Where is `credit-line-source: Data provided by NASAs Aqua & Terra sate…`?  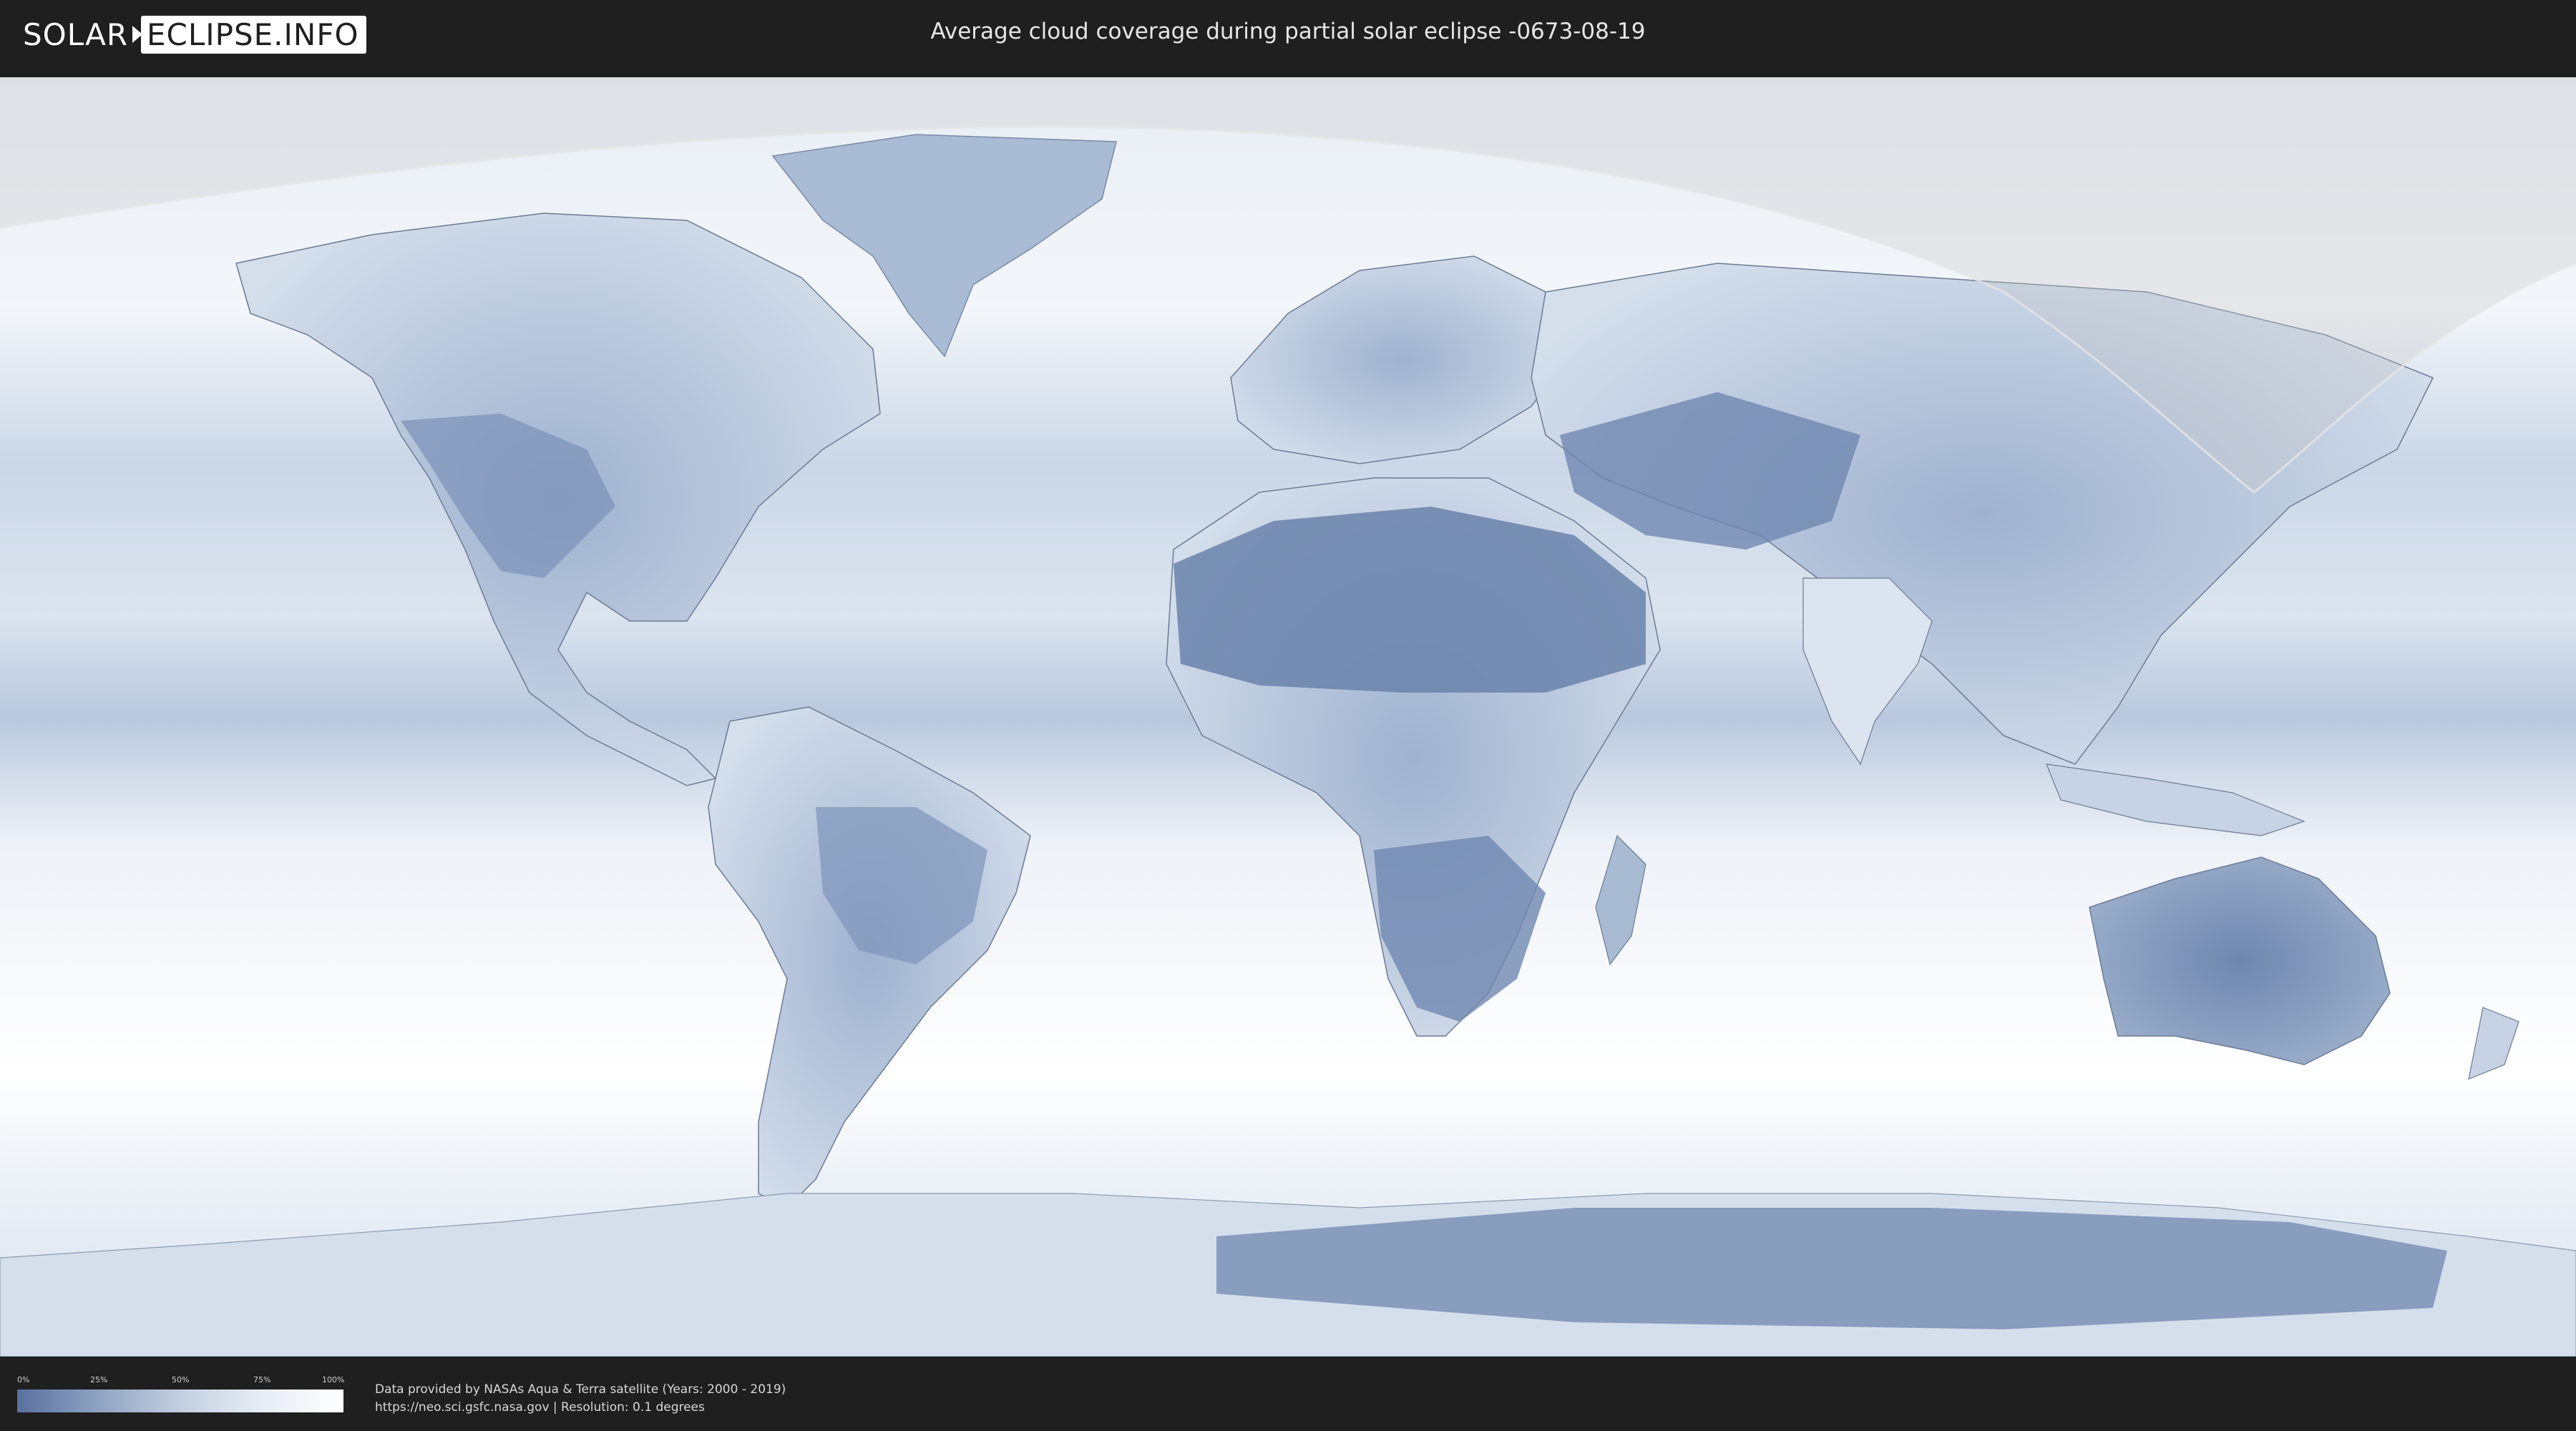
credit-line-source: Data provided by NASAs Aqua & Terra sate… is located at coordinates (580, 1389).